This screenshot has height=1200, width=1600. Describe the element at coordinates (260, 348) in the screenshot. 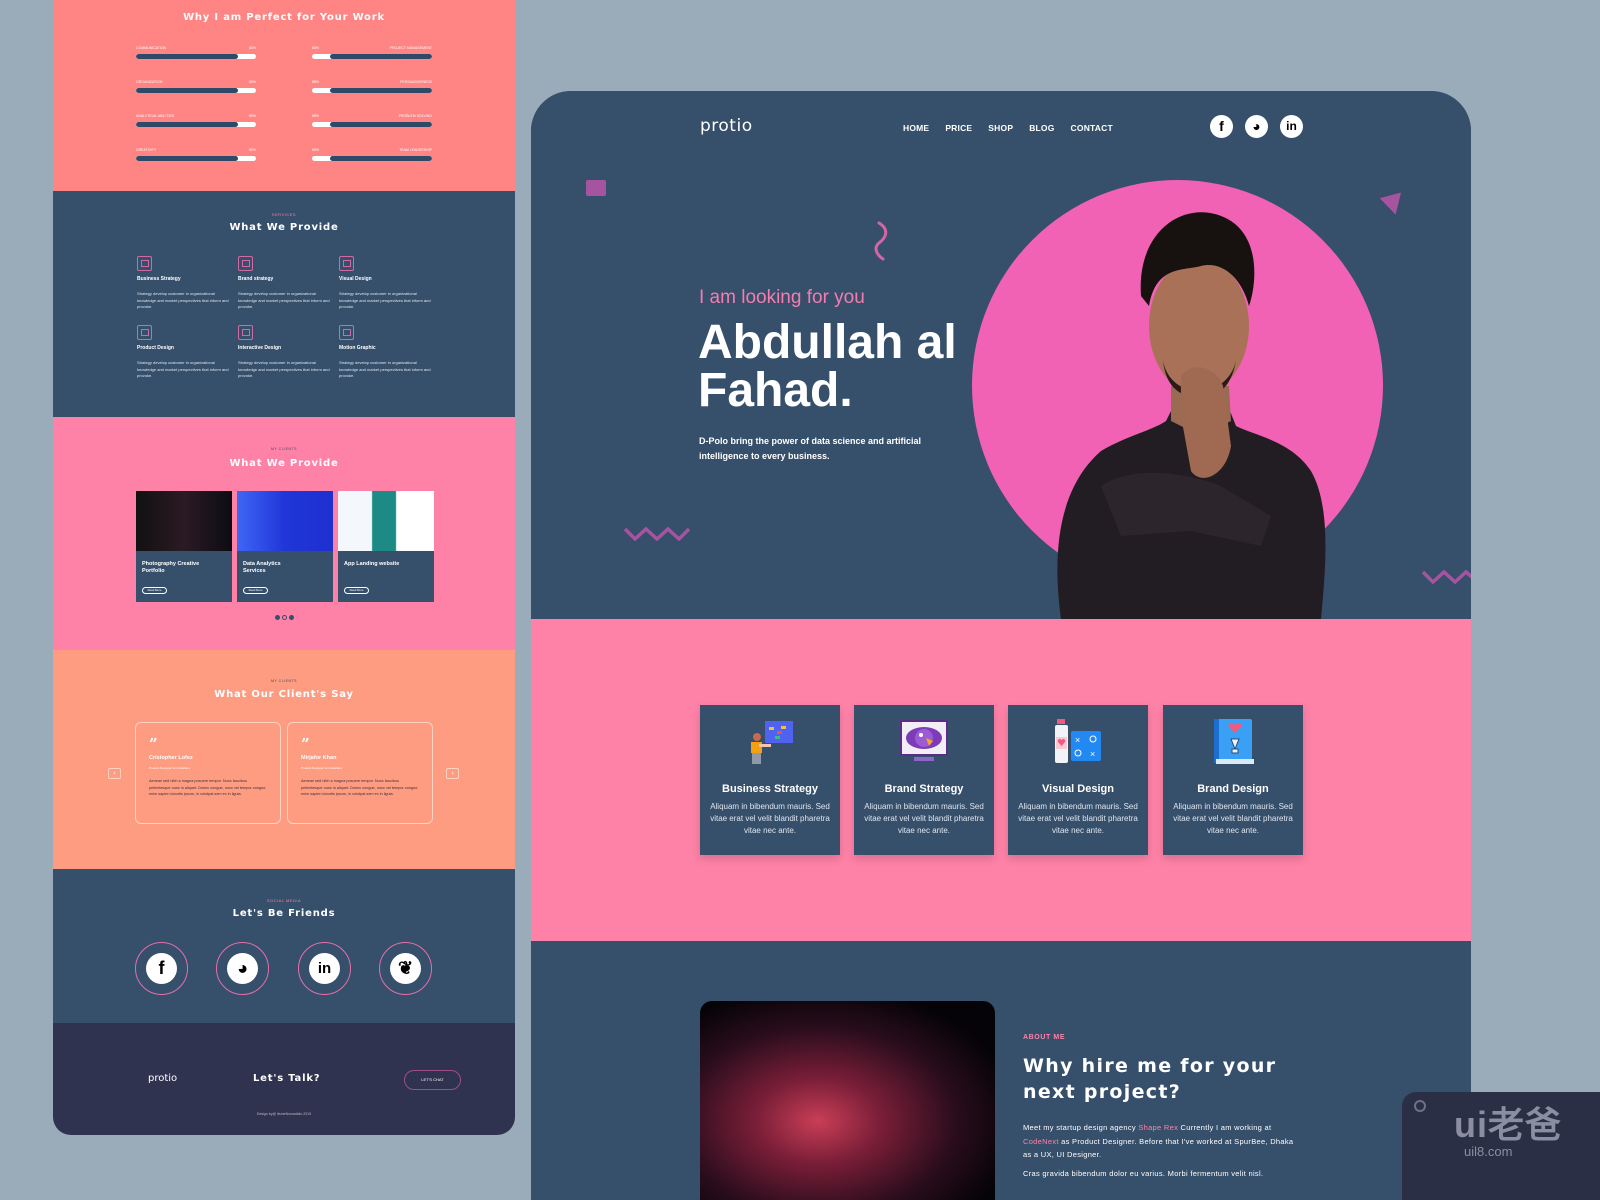

I see `service-title: Interactive Design` at that location.